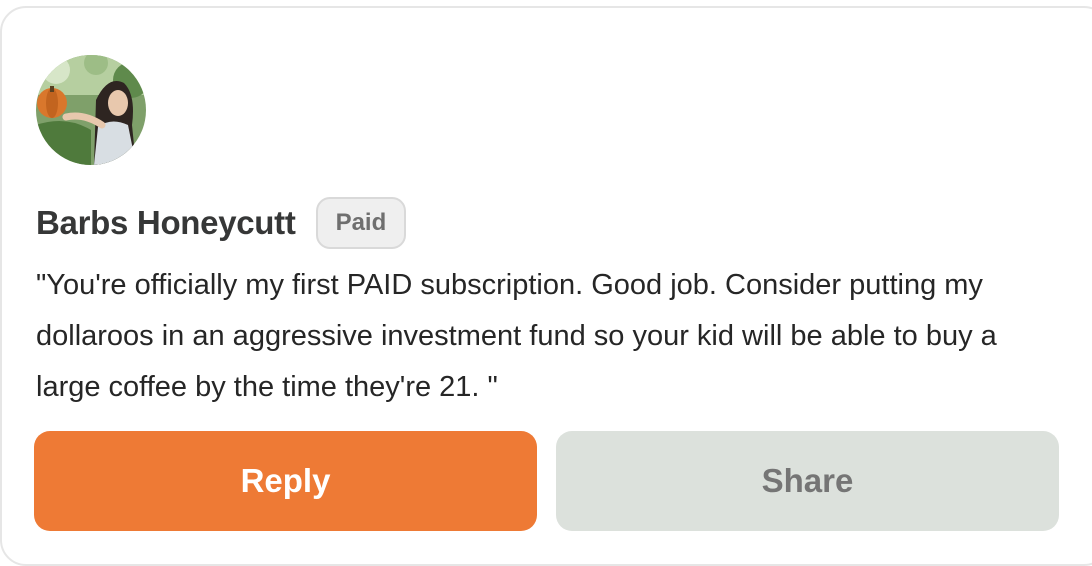  I want to click on author-row: Barbs Honeycutt Paid, so click(221, 223).